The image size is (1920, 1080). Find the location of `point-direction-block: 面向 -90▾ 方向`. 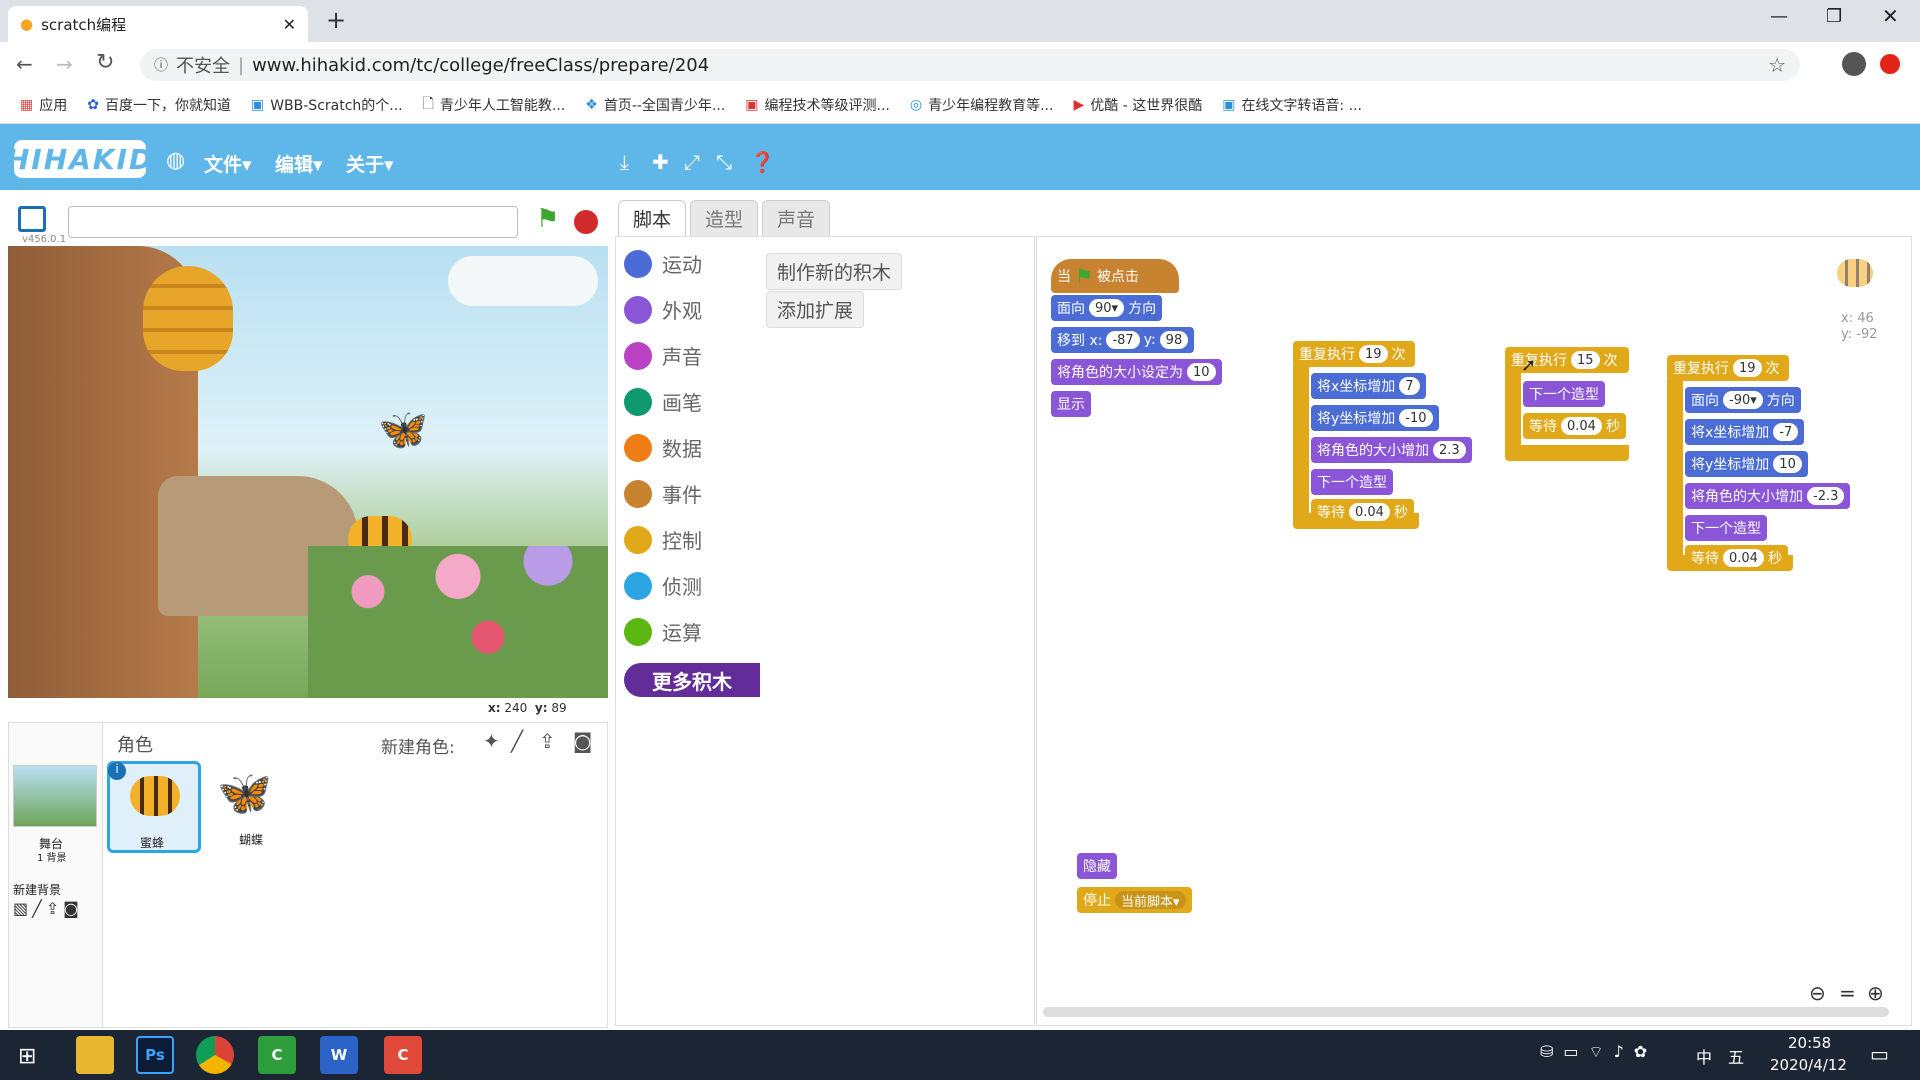

point-direction-block: 面向 -90▾ 方向 is located at coordinates (1743, 400).